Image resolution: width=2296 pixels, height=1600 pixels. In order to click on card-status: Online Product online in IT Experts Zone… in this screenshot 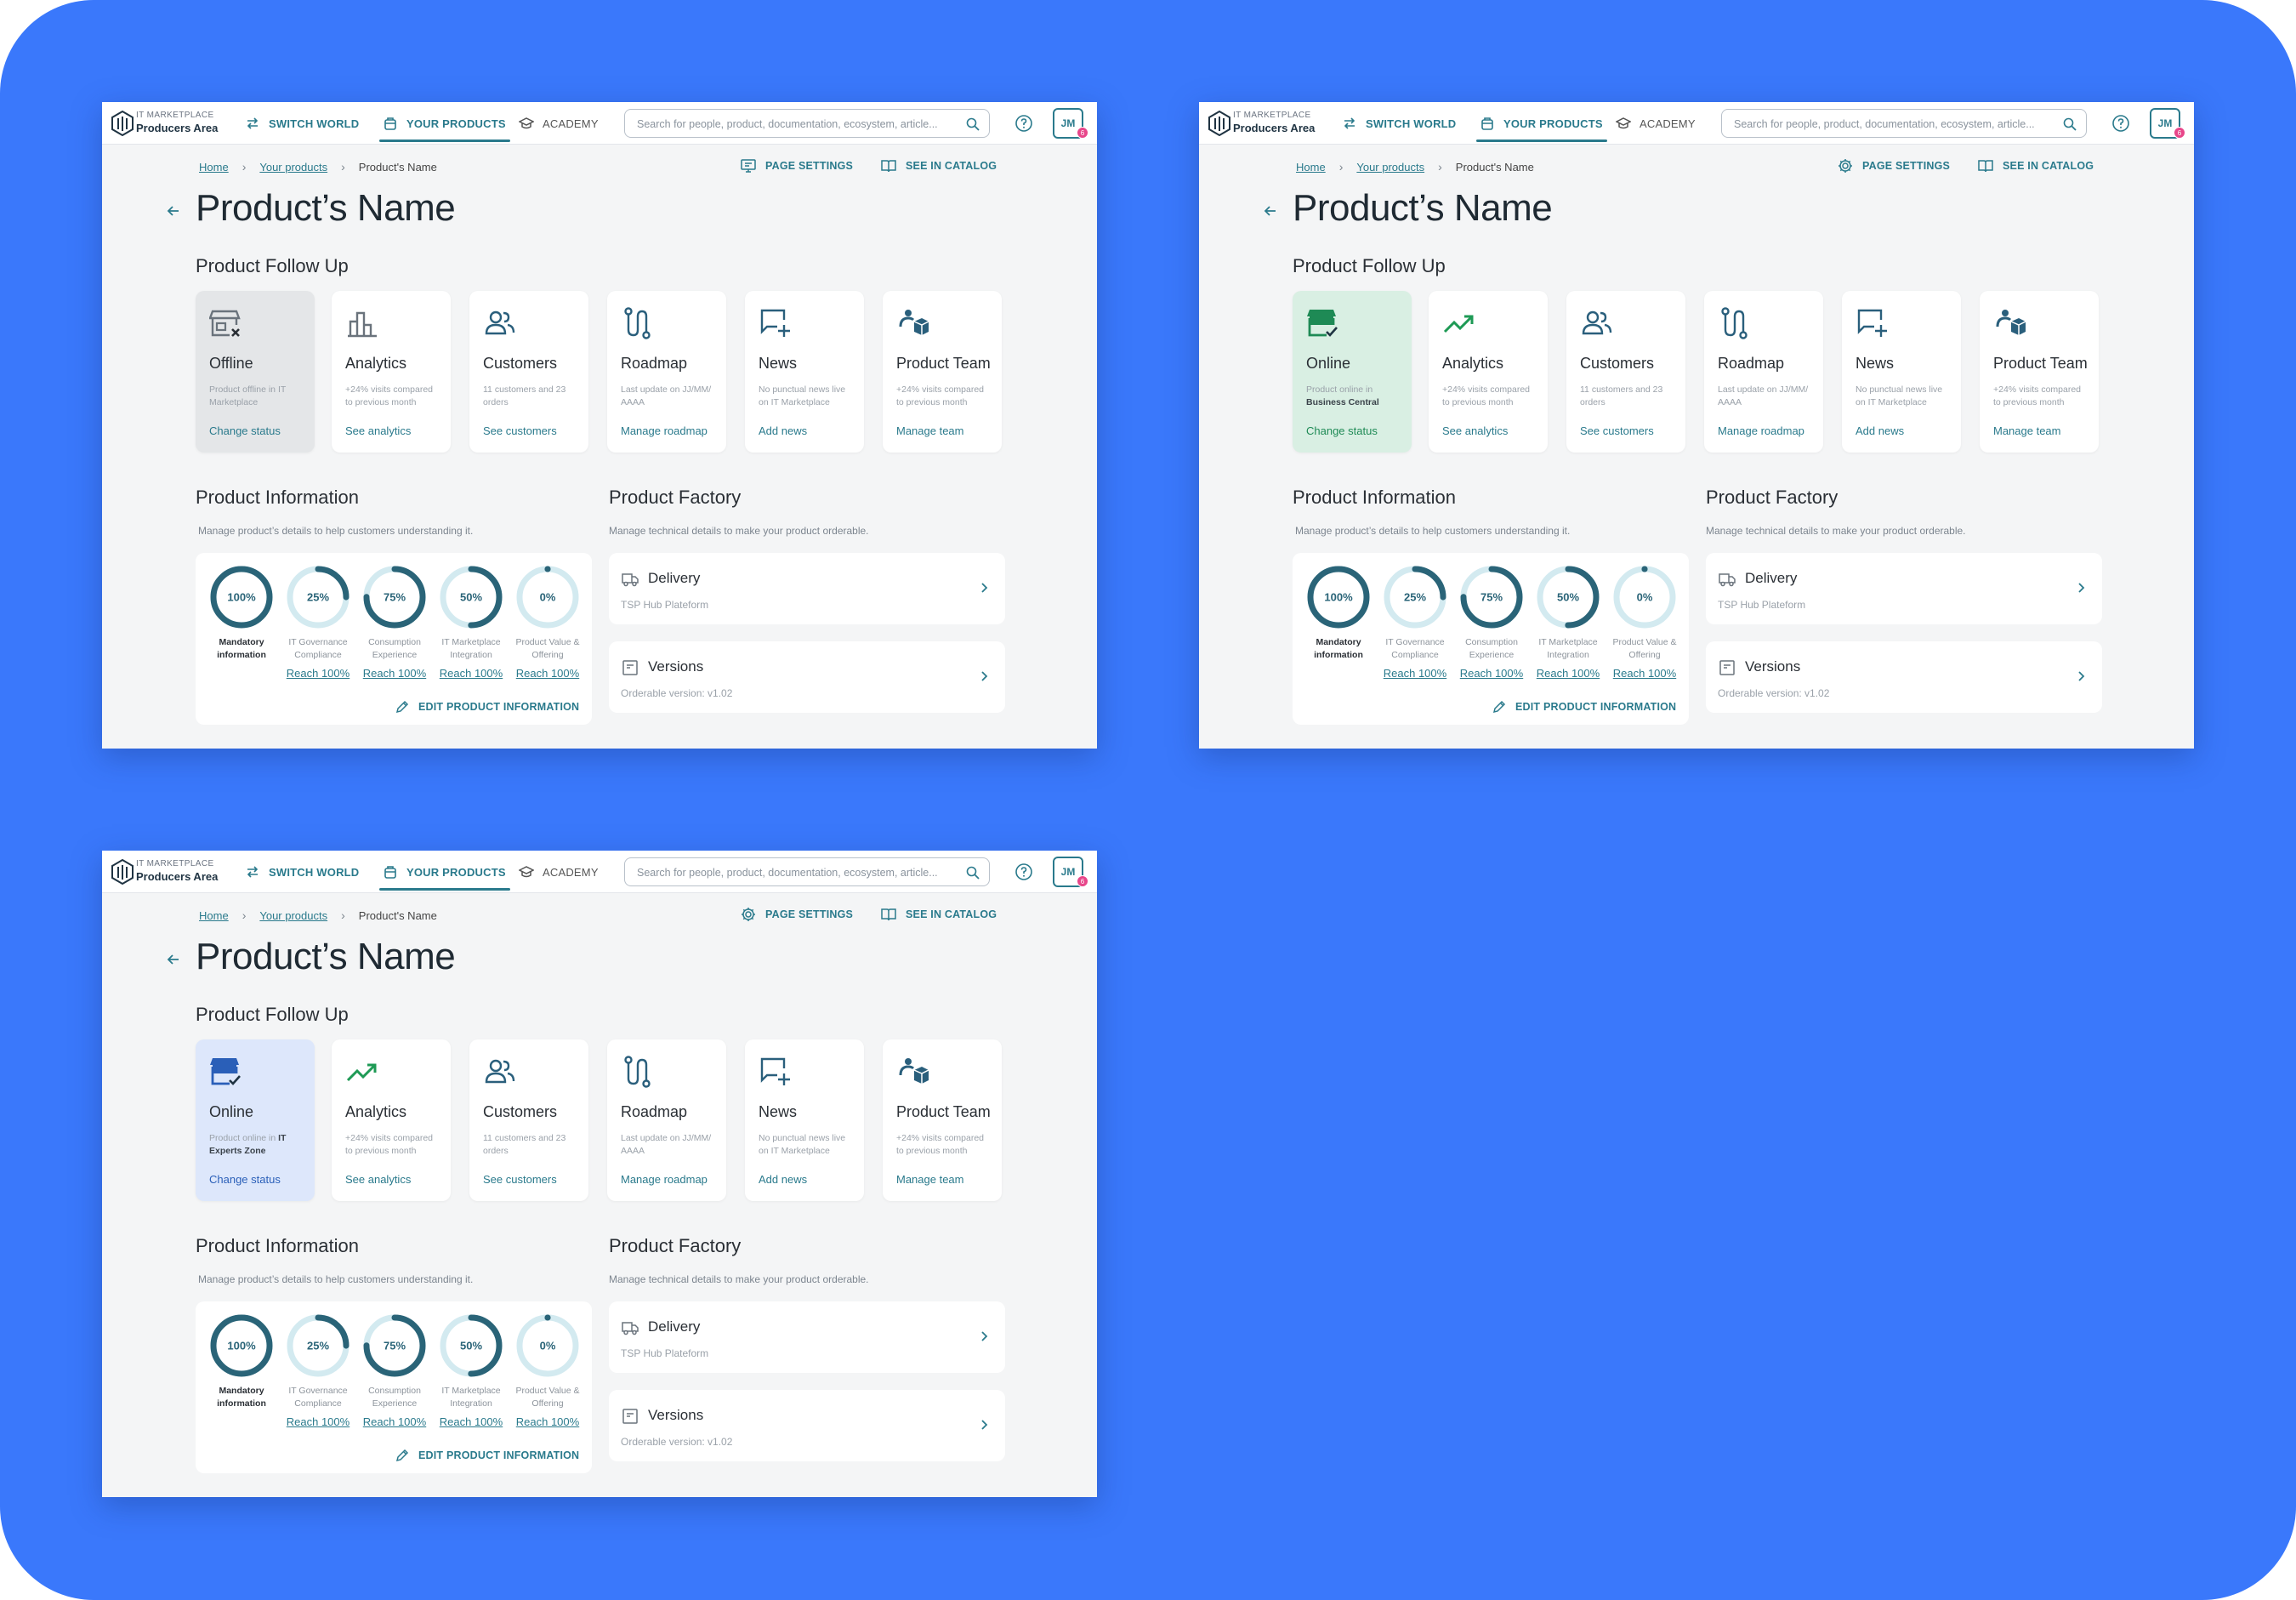, I will do `click(255, 1120)`.